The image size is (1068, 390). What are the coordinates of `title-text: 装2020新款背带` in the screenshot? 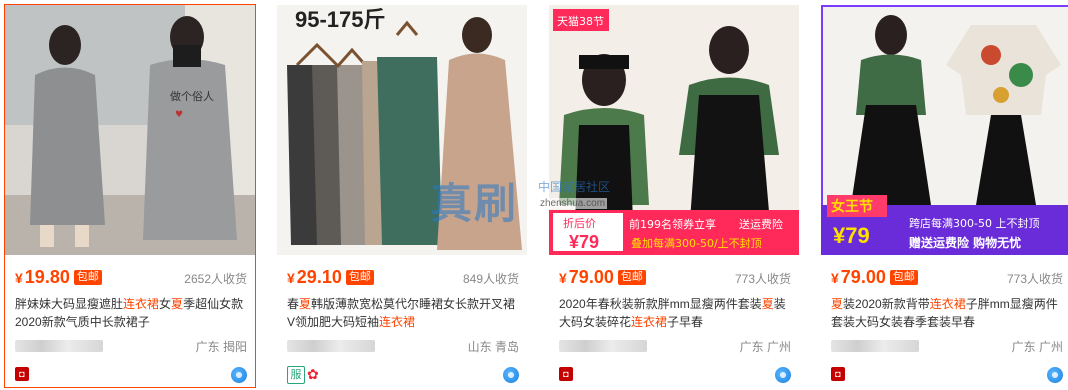 It's located at (886, 304).